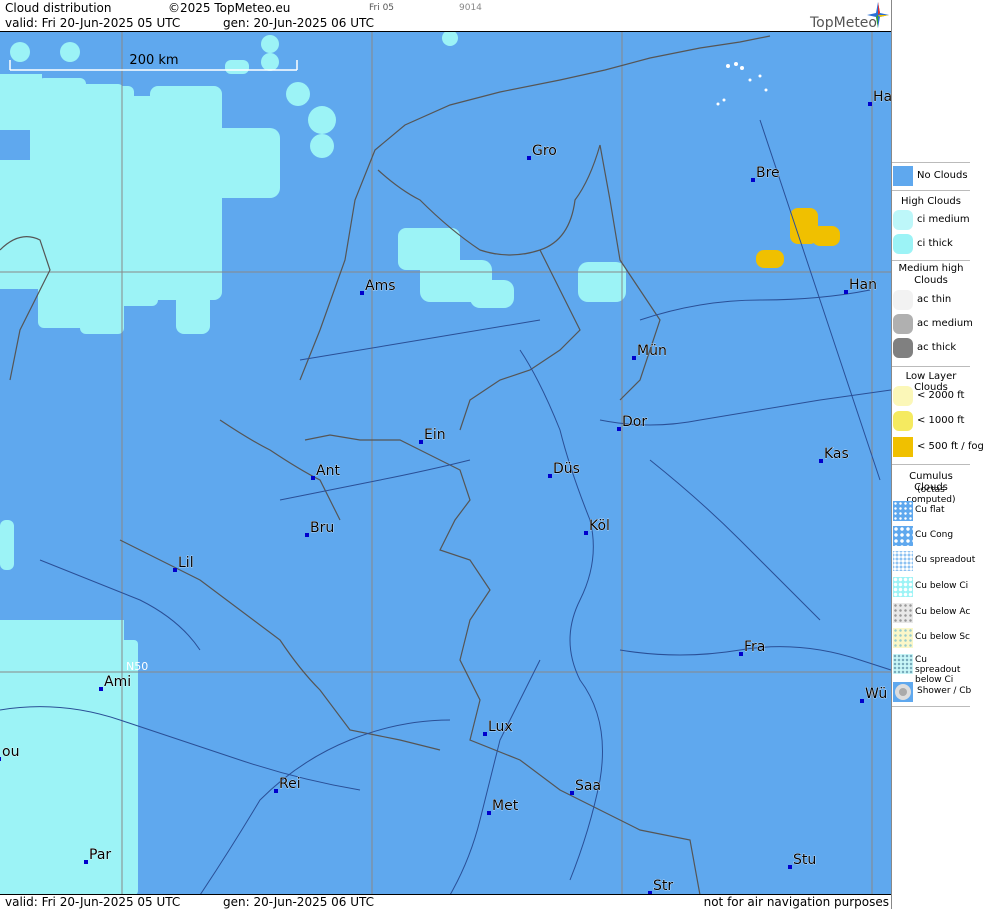 The height and width of the screenshot is (910, 983). What do you see at coordinates (903, 587) in the screenshot?
I see `cu-below-ci-swatch` at bounding box center [903, 587].